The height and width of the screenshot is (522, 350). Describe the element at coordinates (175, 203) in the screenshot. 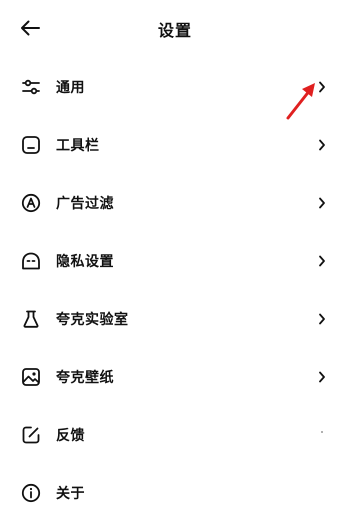

I see `settings-item-ad-filter: 广告过滤` at that location.